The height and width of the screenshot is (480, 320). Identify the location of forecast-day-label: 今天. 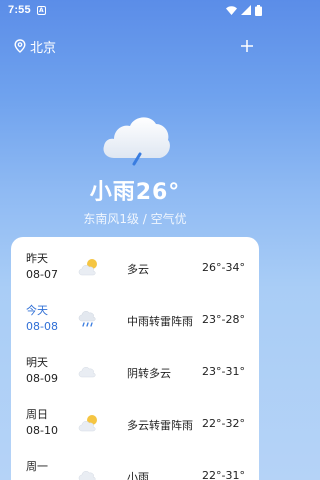
(37, 310).